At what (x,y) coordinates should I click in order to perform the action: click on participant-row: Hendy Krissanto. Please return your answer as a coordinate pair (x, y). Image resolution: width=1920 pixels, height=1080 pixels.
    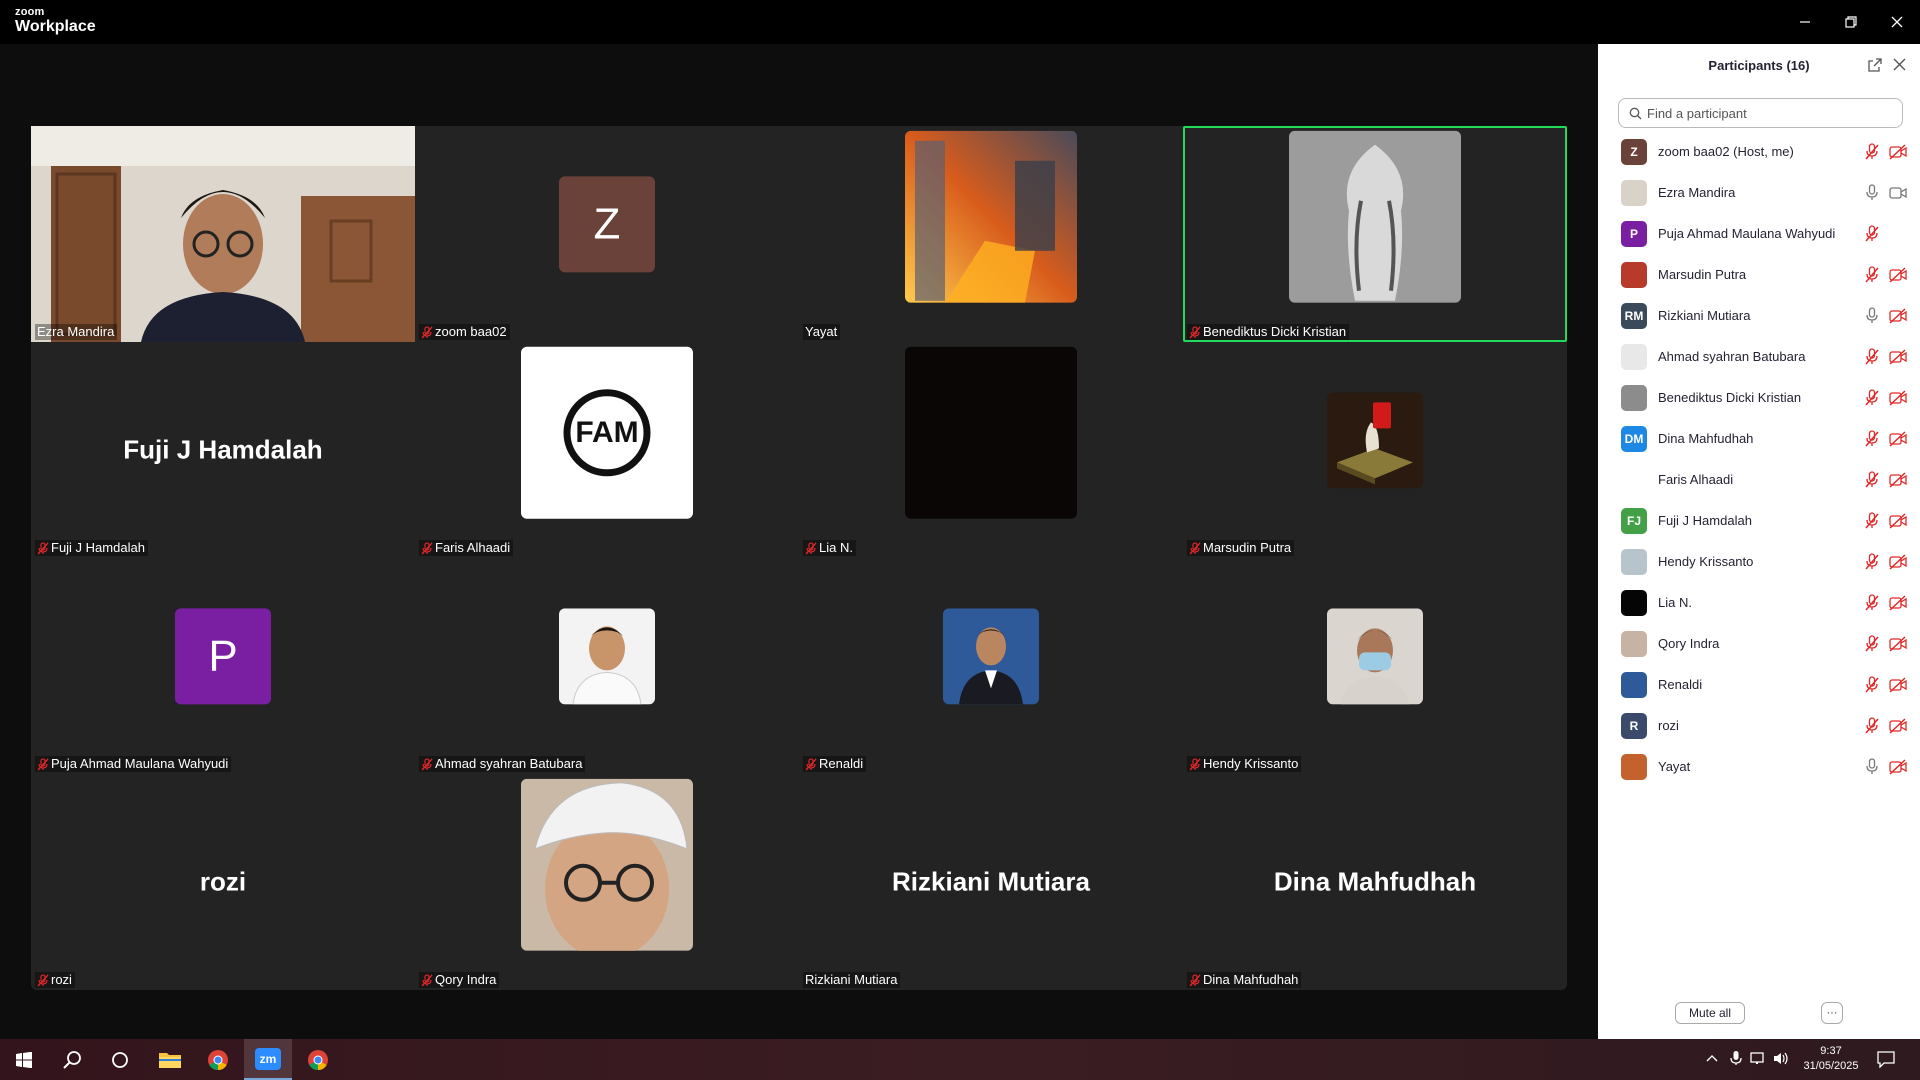
    Looking at the image, I should click on (1759, 561).